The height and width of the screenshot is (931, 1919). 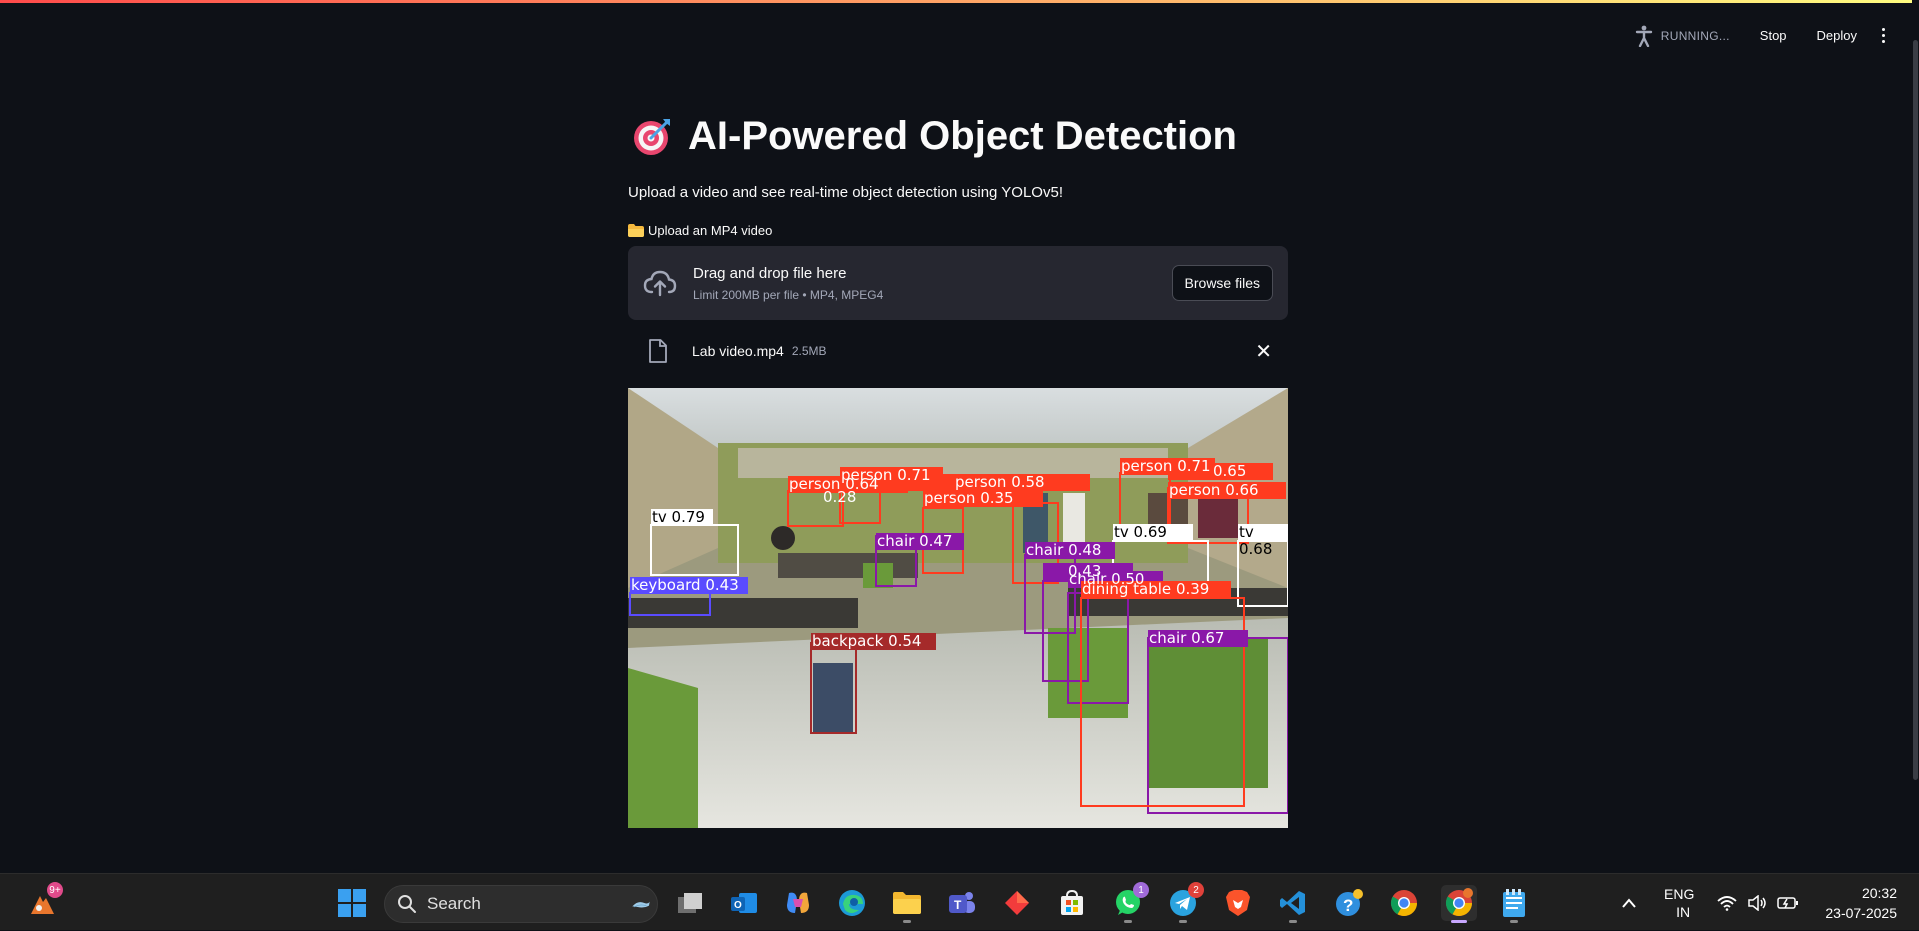 What do you see at coordinates (1263, 351) in the screenshot?
I see `remove-file-icon: ✕` at bounding box center [1263, 351].